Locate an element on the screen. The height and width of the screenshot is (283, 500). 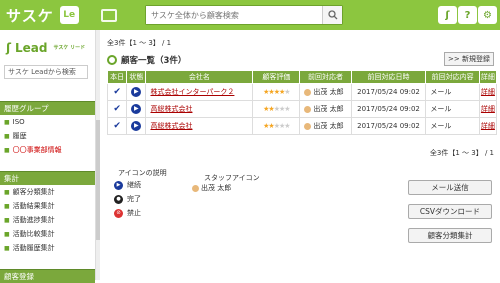
sidebar-item-activity-result: ■ 活動結果集計 is located at coordinates (47, 206).